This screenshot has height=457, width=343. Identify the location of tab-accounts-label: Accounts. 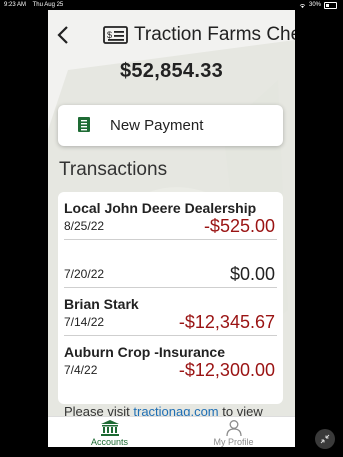
(109, 442).